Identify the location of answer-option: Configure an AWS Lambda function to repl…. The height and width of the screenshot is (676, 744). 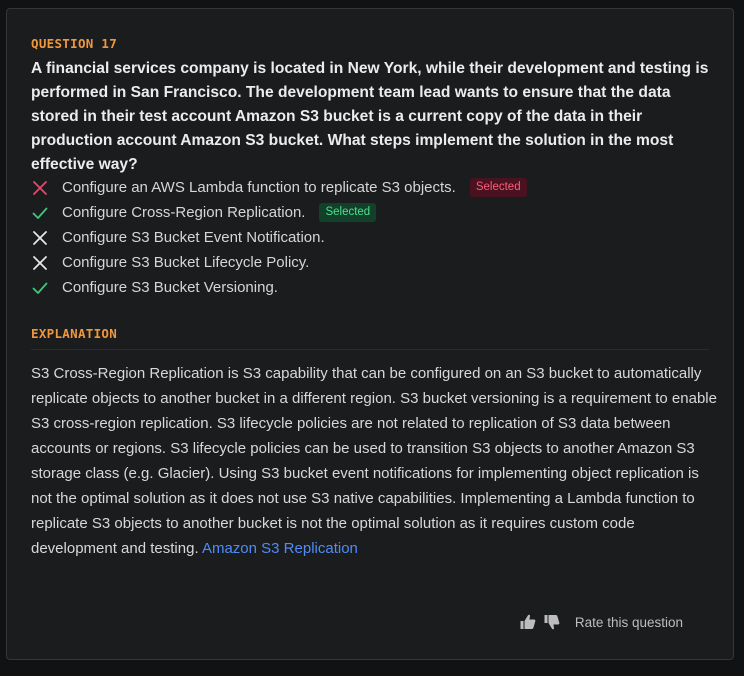
(279, 187).